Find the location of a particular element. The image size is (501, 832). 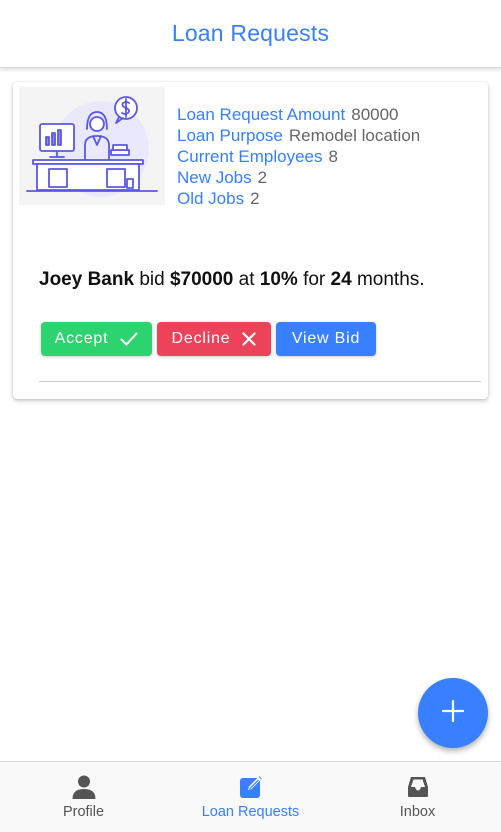

card-divider is located at coordinates (260, 381).